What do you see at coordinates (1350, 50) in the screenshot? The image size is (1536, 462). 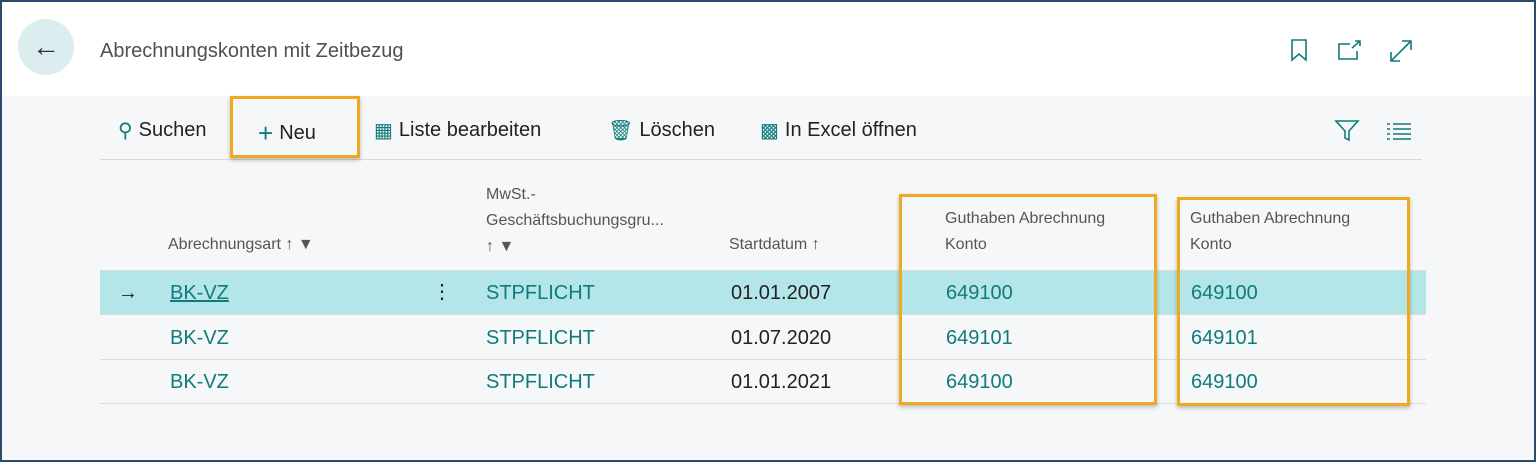 I see `open-new-window-icon` at bounding box center [1350, 50].